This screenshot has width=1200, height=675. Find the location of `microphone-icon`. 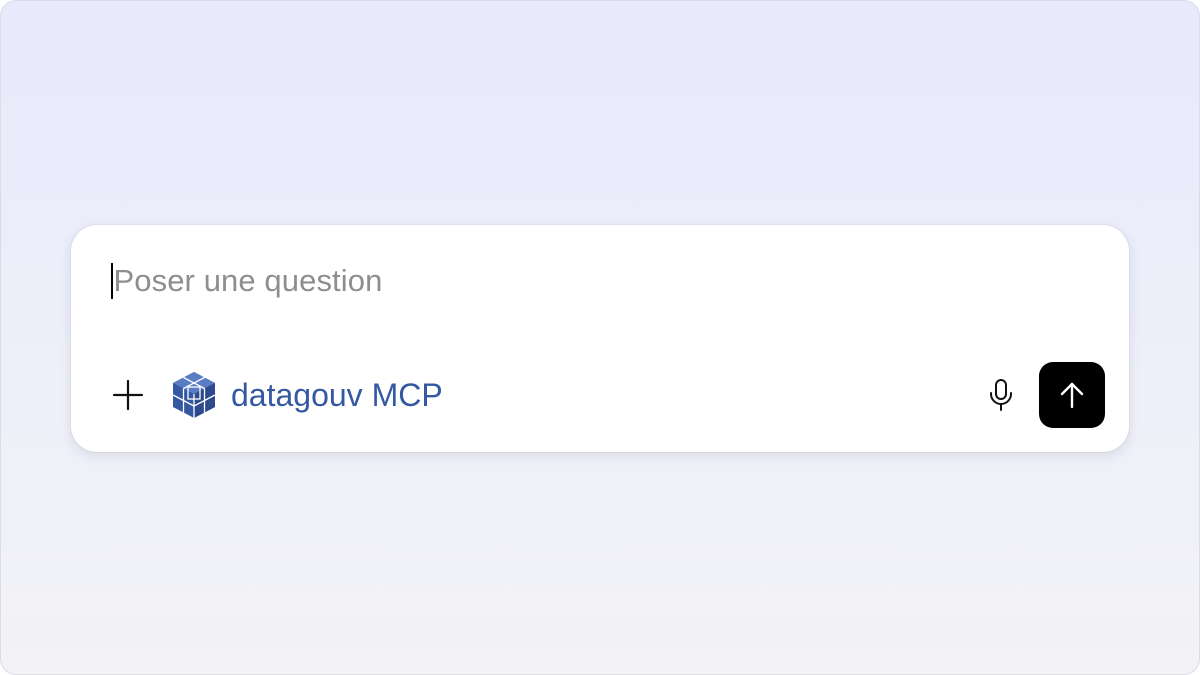

microphone-icon is located at coordinates (1001, 395).